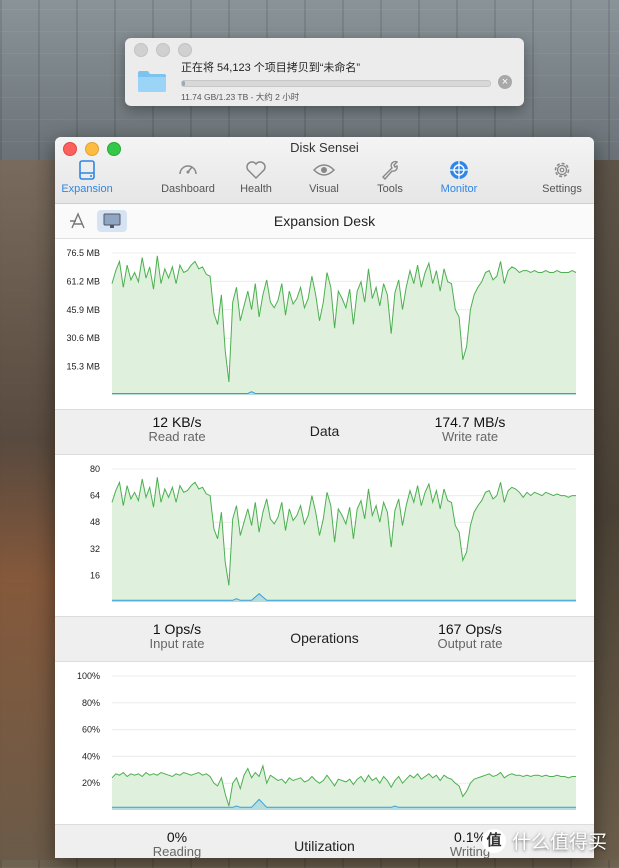 Image resolution: width=619 pixels, height=868 pixels. Describe the element at coordinates (83, 367) in the screenshot. I see `y-tick-label: 15.3 MB` at that location.